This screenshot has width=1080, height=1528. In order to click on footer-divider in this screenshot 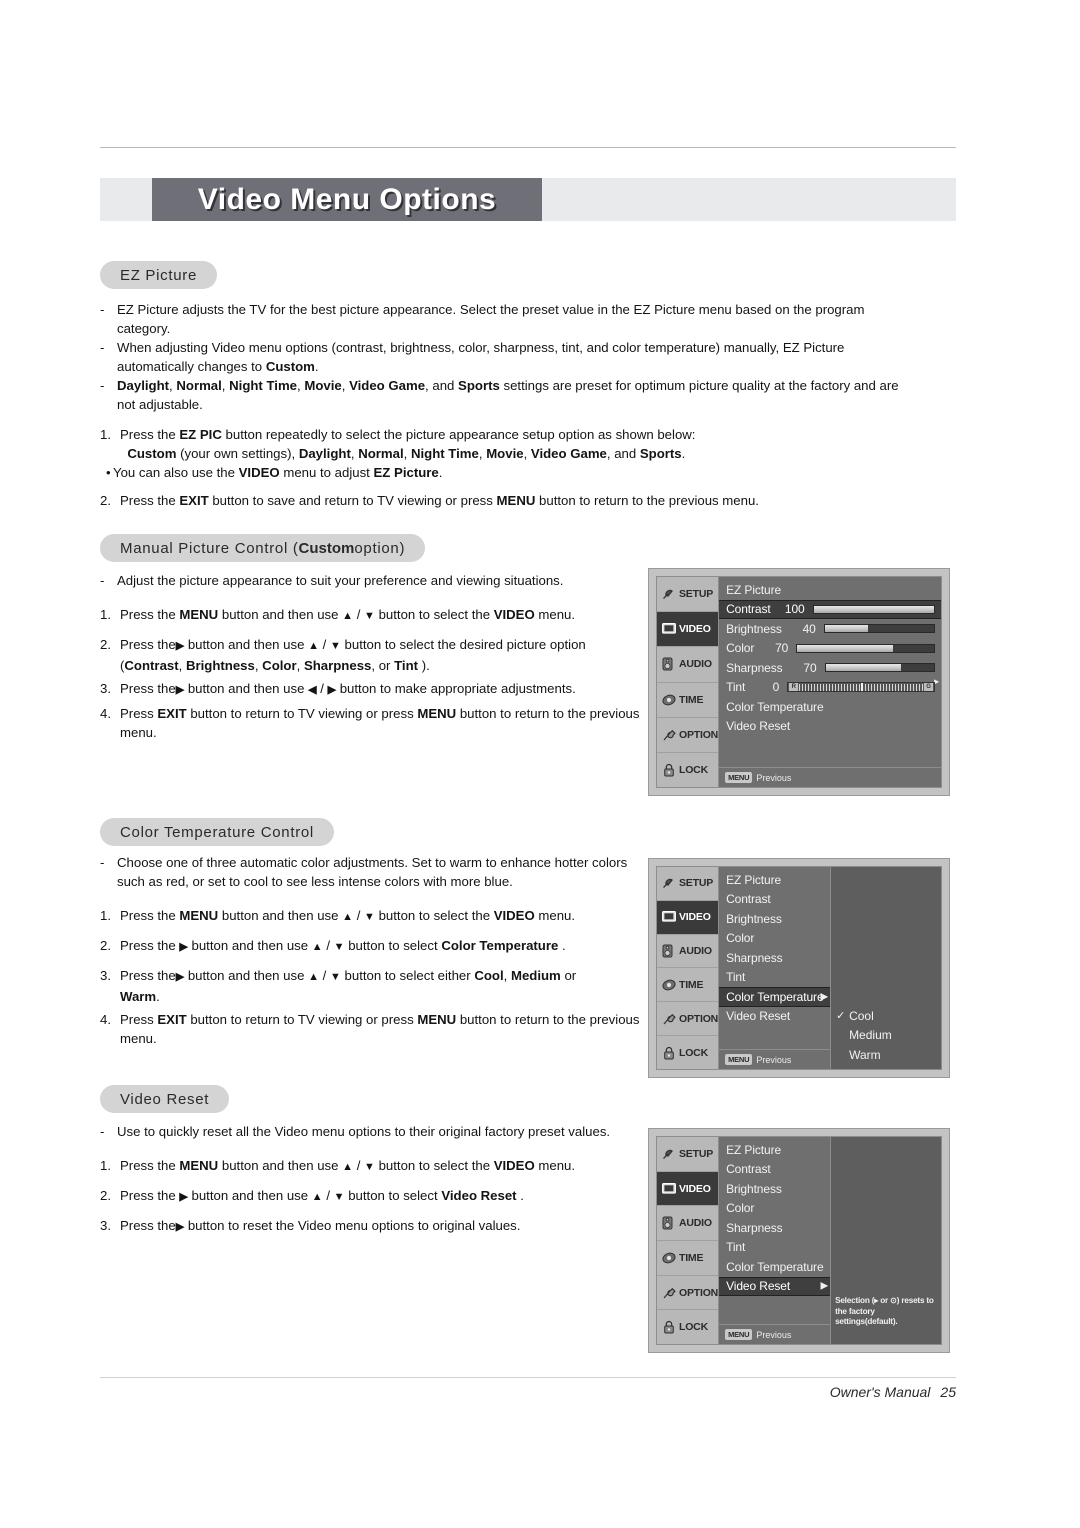, I will do `click(528, 1377)`.